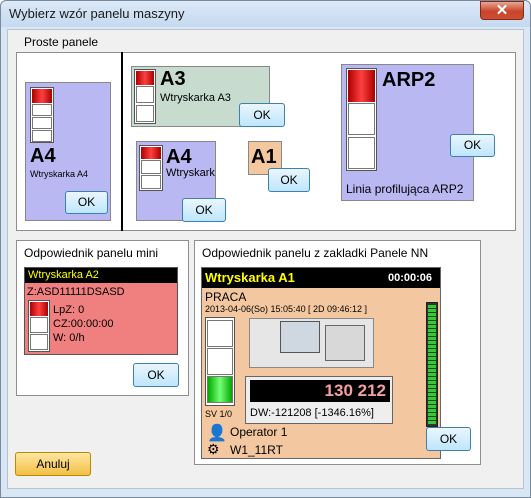 The height and width of the screenshot is (498, 531). What do you see at coordinates (262, 115) in the screenshot?
I see `ok-button-a3: OK` at bounding box center [262, 115].